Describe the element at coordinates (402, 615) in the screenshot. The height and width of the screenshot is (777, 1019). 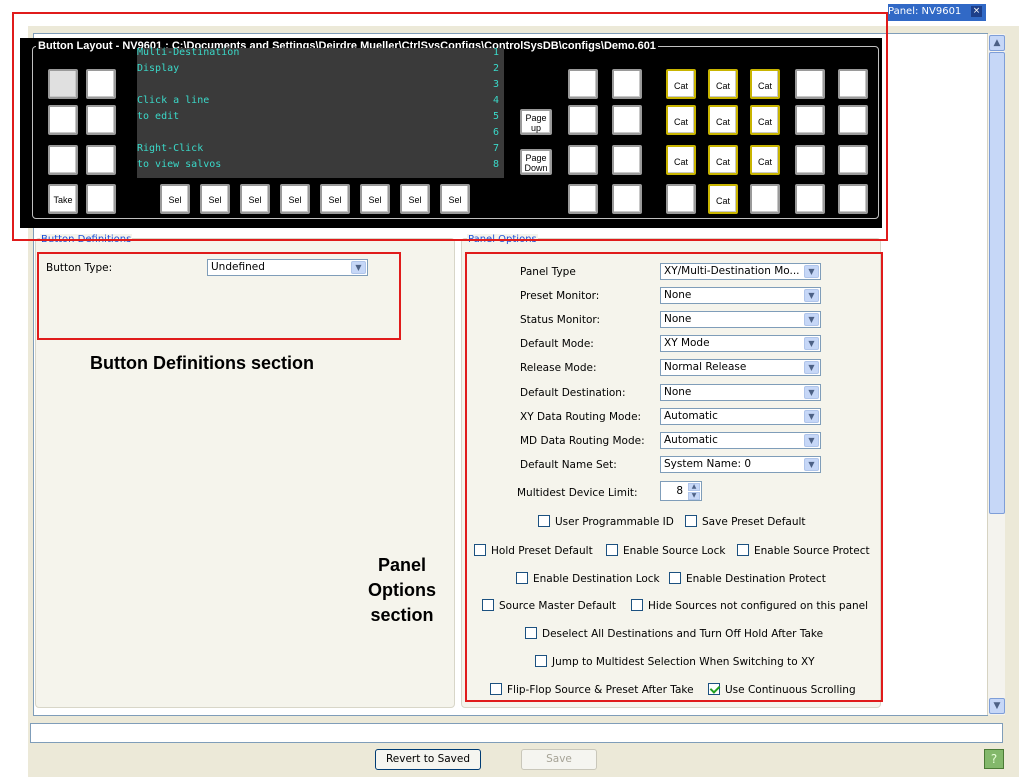
I see `annotation-line: section` at that location.